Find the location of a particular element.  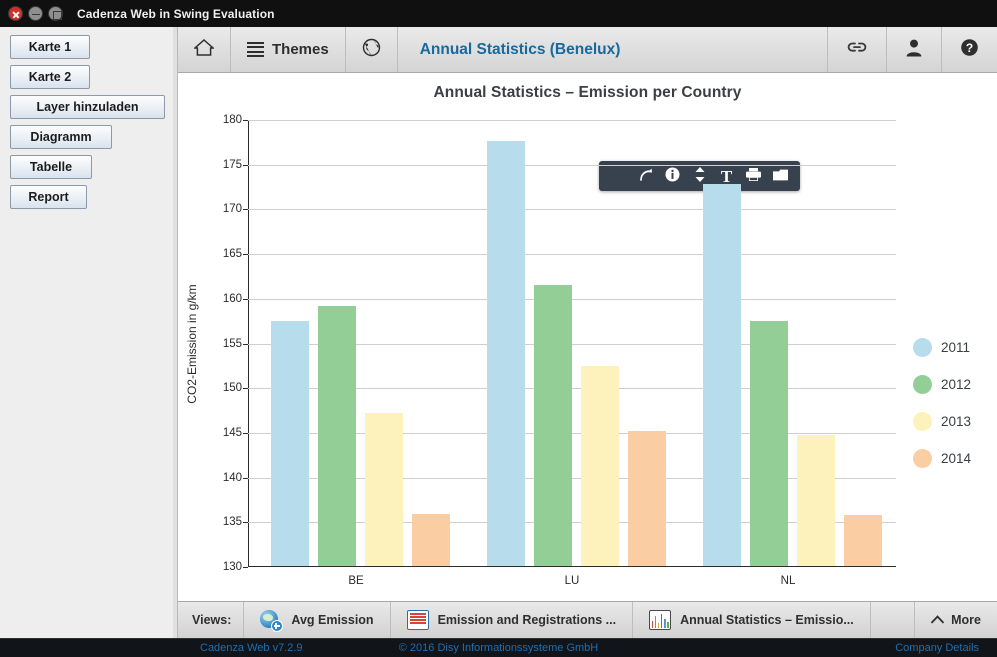

view-item-label: Avg Emission is located at coordinates (332, 620).